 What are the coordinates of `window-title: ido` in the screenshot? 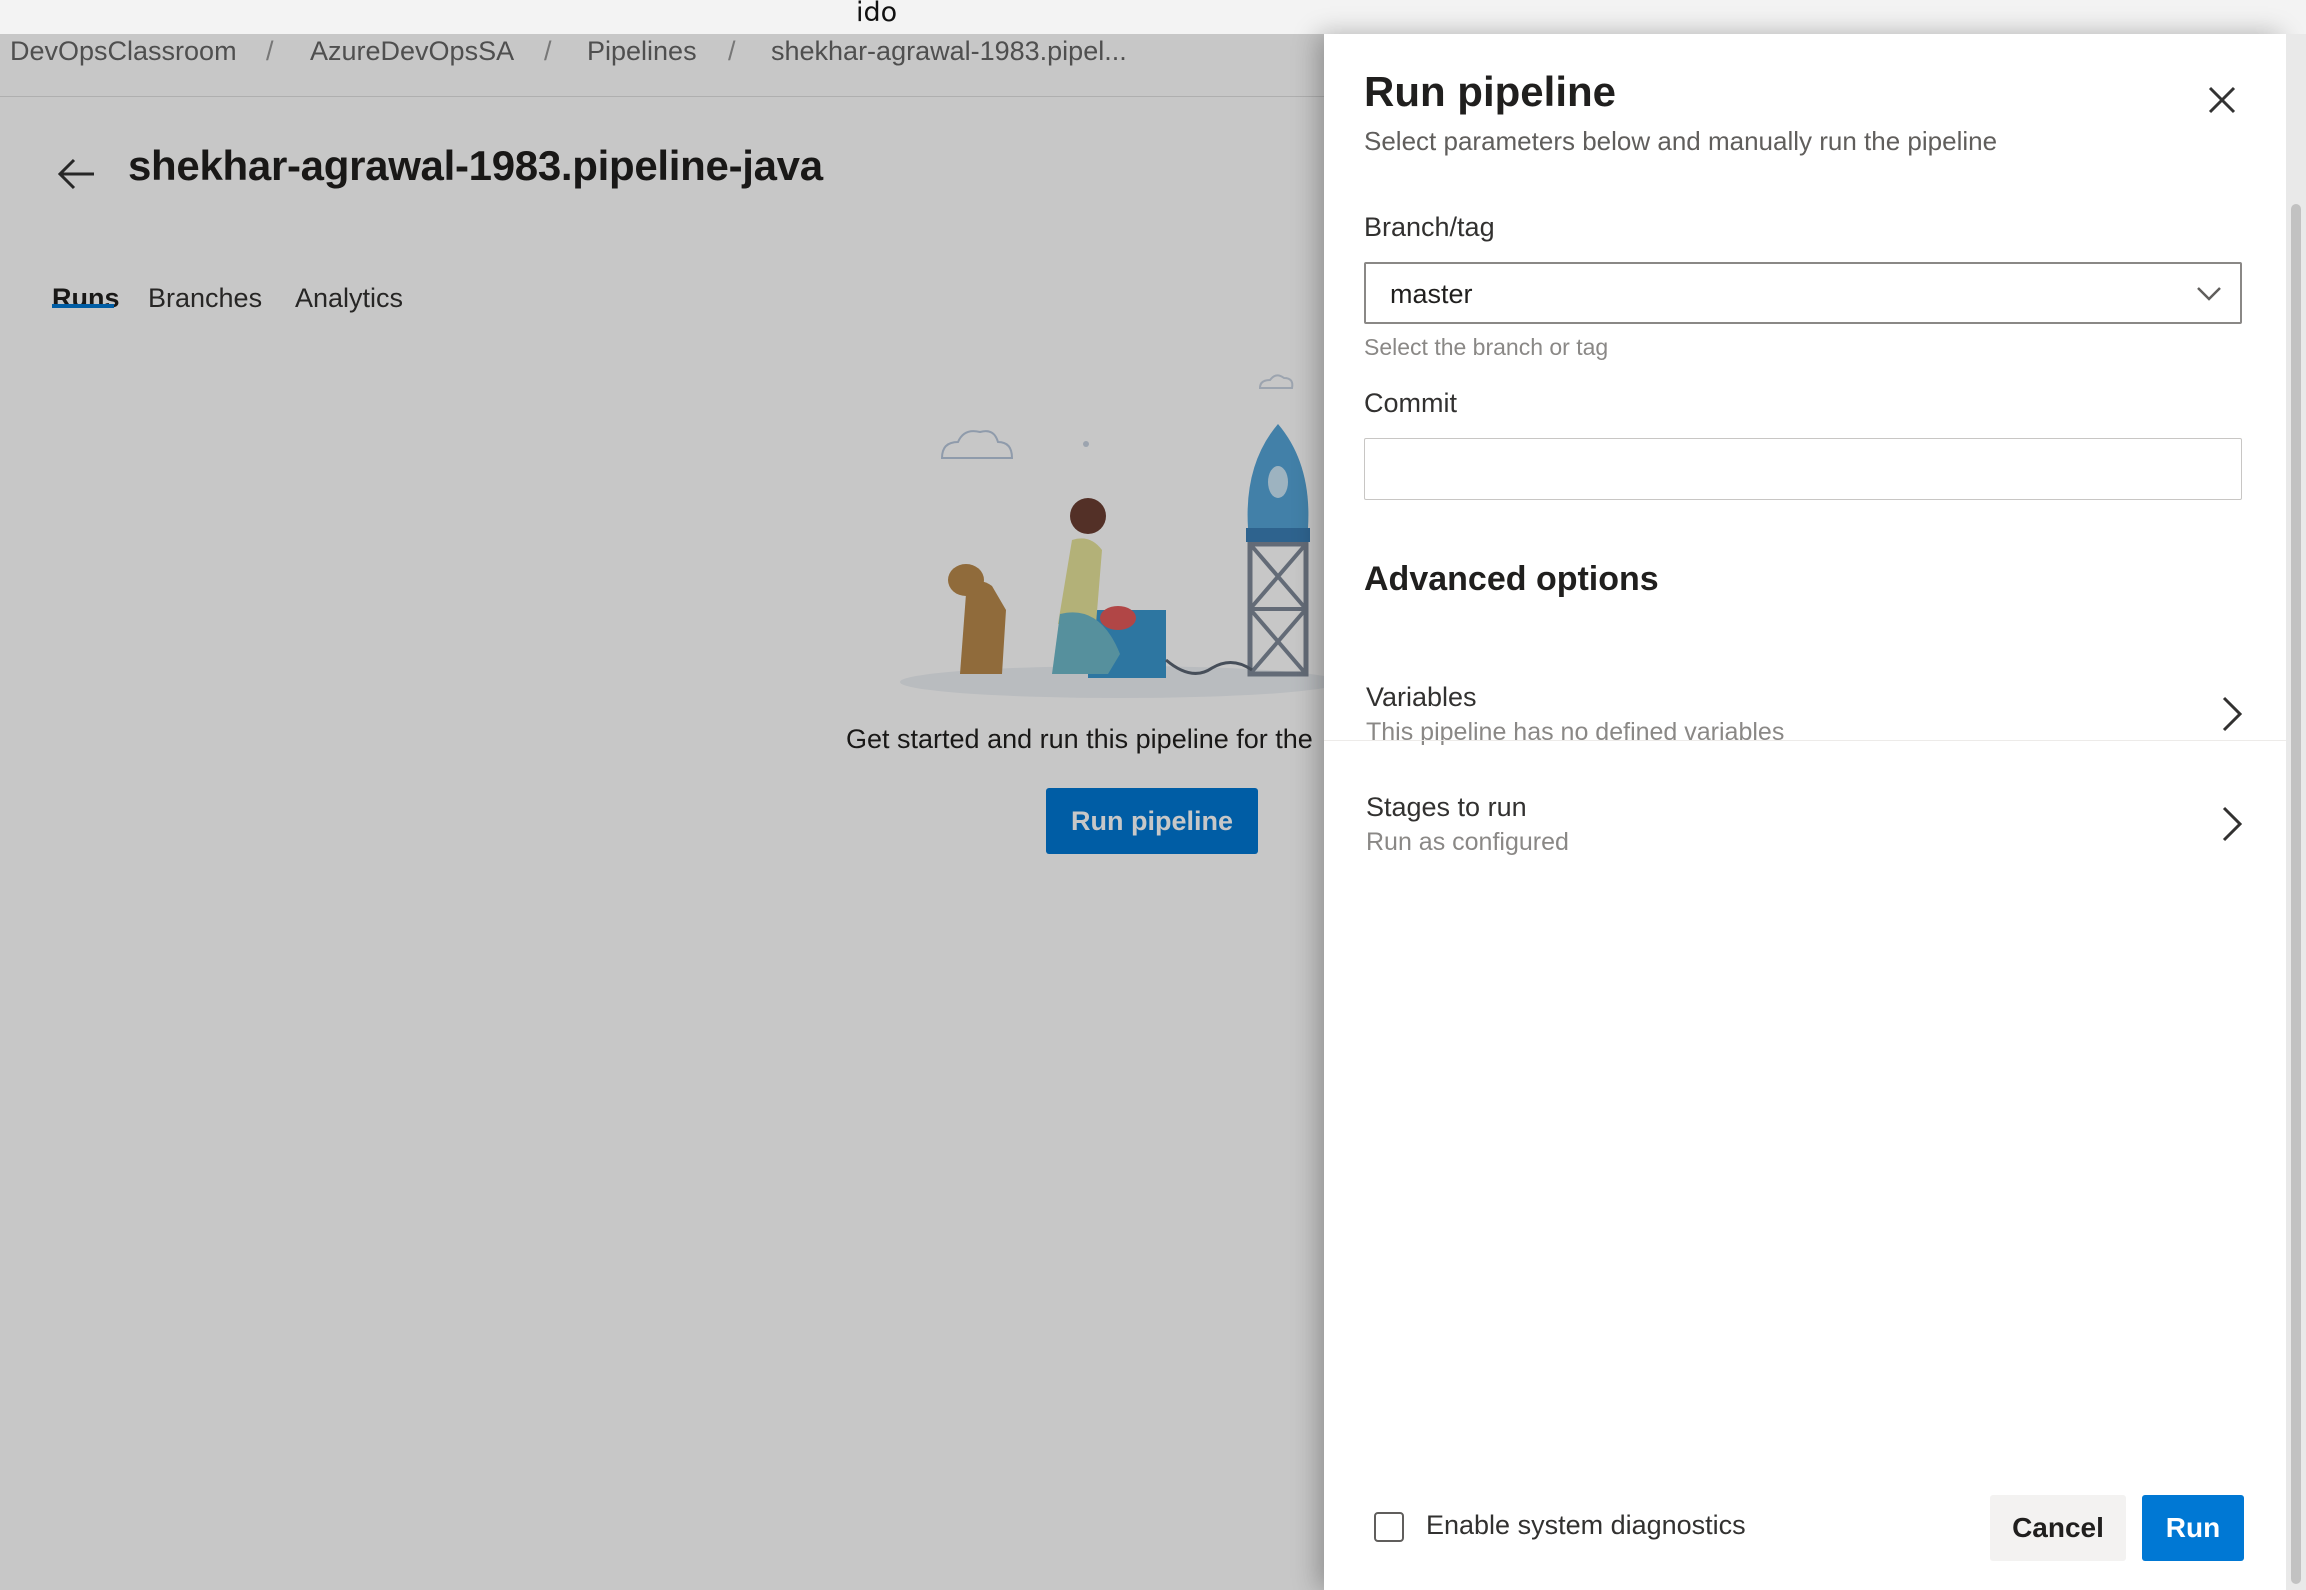 It's located at (877, 14).